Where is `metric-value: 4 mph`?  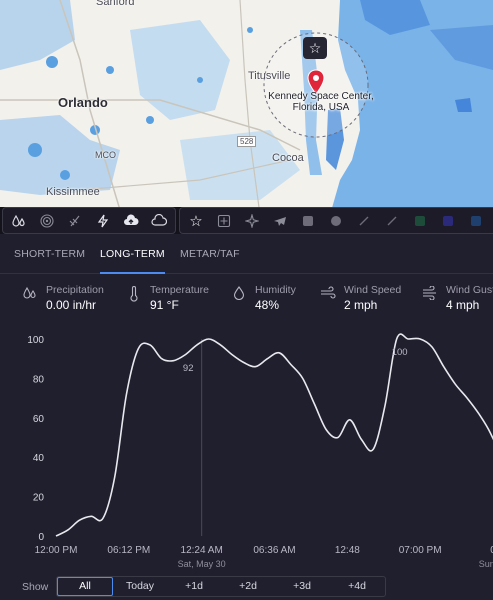
metric-value: 4 mph is located at coordinates (463, 305).